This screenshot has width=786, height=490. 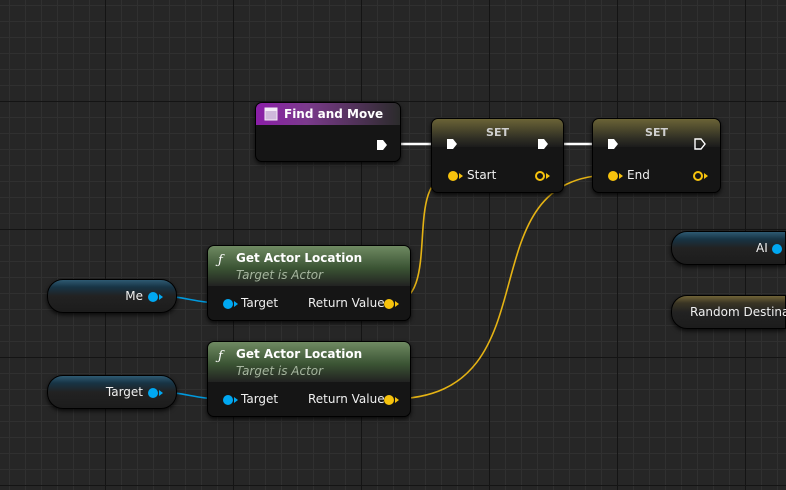 I want to click on set-end-node: SET End, so click(x=656, y=155).